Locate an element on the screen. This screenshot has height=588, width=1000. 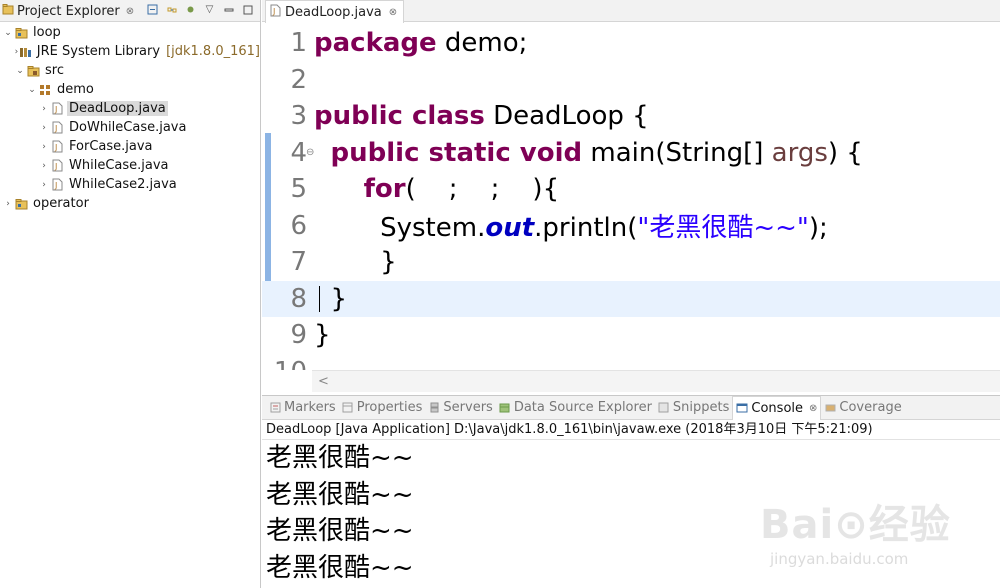
line-number: 5 is located at coordinates (298, 189).